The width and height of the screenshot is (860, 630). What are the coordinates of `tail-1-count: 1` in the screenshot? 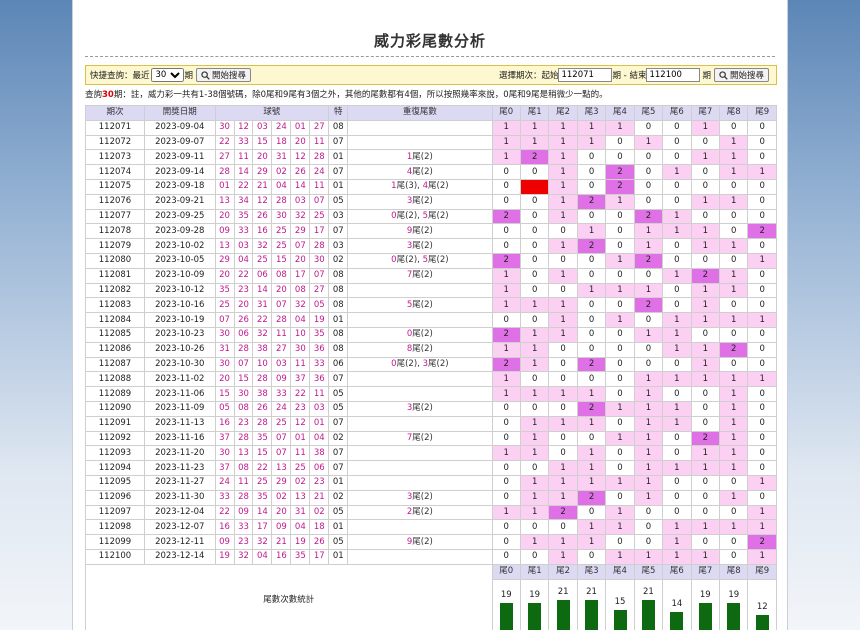 It's located at (534, 512).